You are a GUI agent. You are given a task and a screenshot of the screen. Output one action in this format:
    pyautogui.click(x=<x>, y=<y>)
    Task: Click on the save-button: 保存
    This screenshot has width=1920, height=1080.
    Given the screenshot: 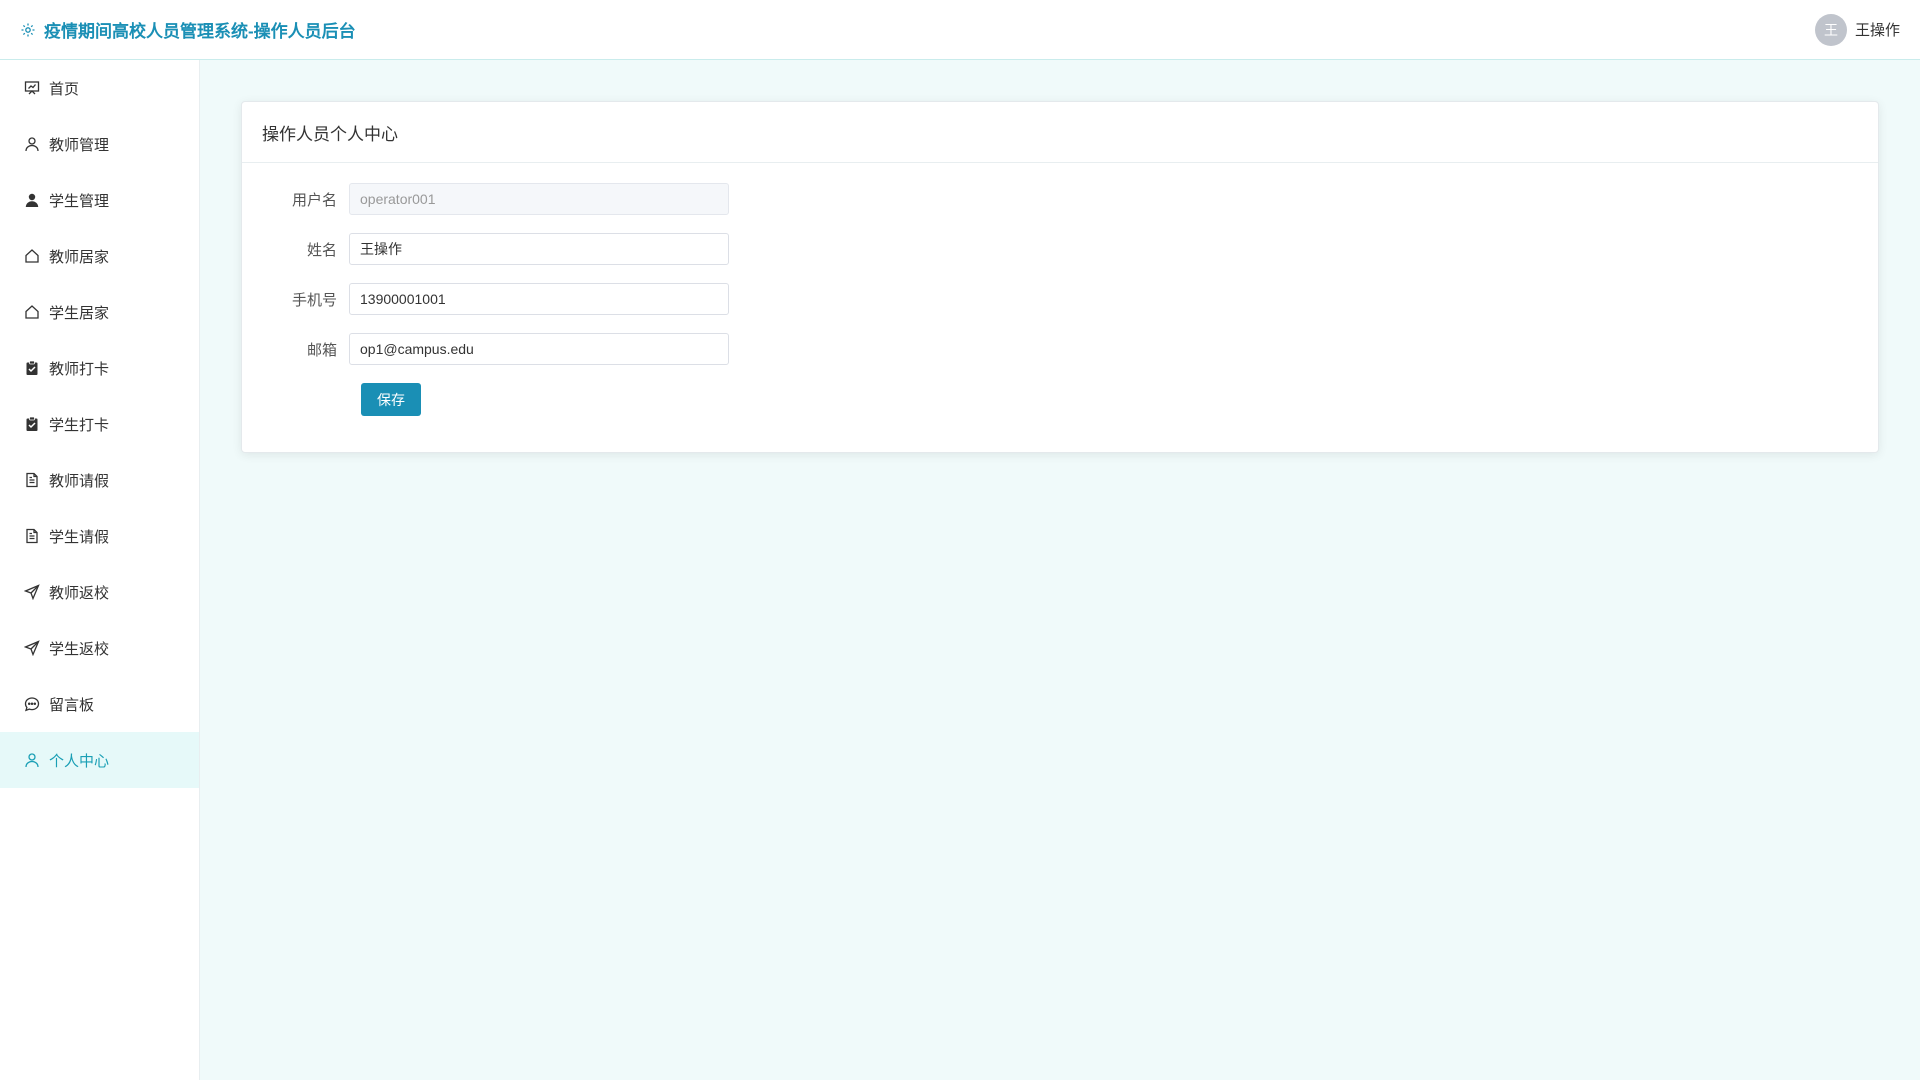 What is the action you would take?
    pyautogui.click(x=391, y=399)
    